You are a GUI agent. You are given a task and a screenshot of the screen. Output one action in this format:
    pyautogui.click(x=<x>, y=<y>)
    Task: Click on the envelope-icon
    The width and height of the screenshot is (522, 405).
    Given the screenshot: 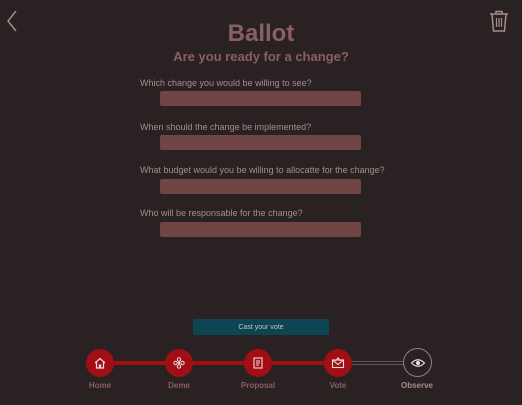 What is the action you would take?
    pyautogui.click(x=338, y=362)
    